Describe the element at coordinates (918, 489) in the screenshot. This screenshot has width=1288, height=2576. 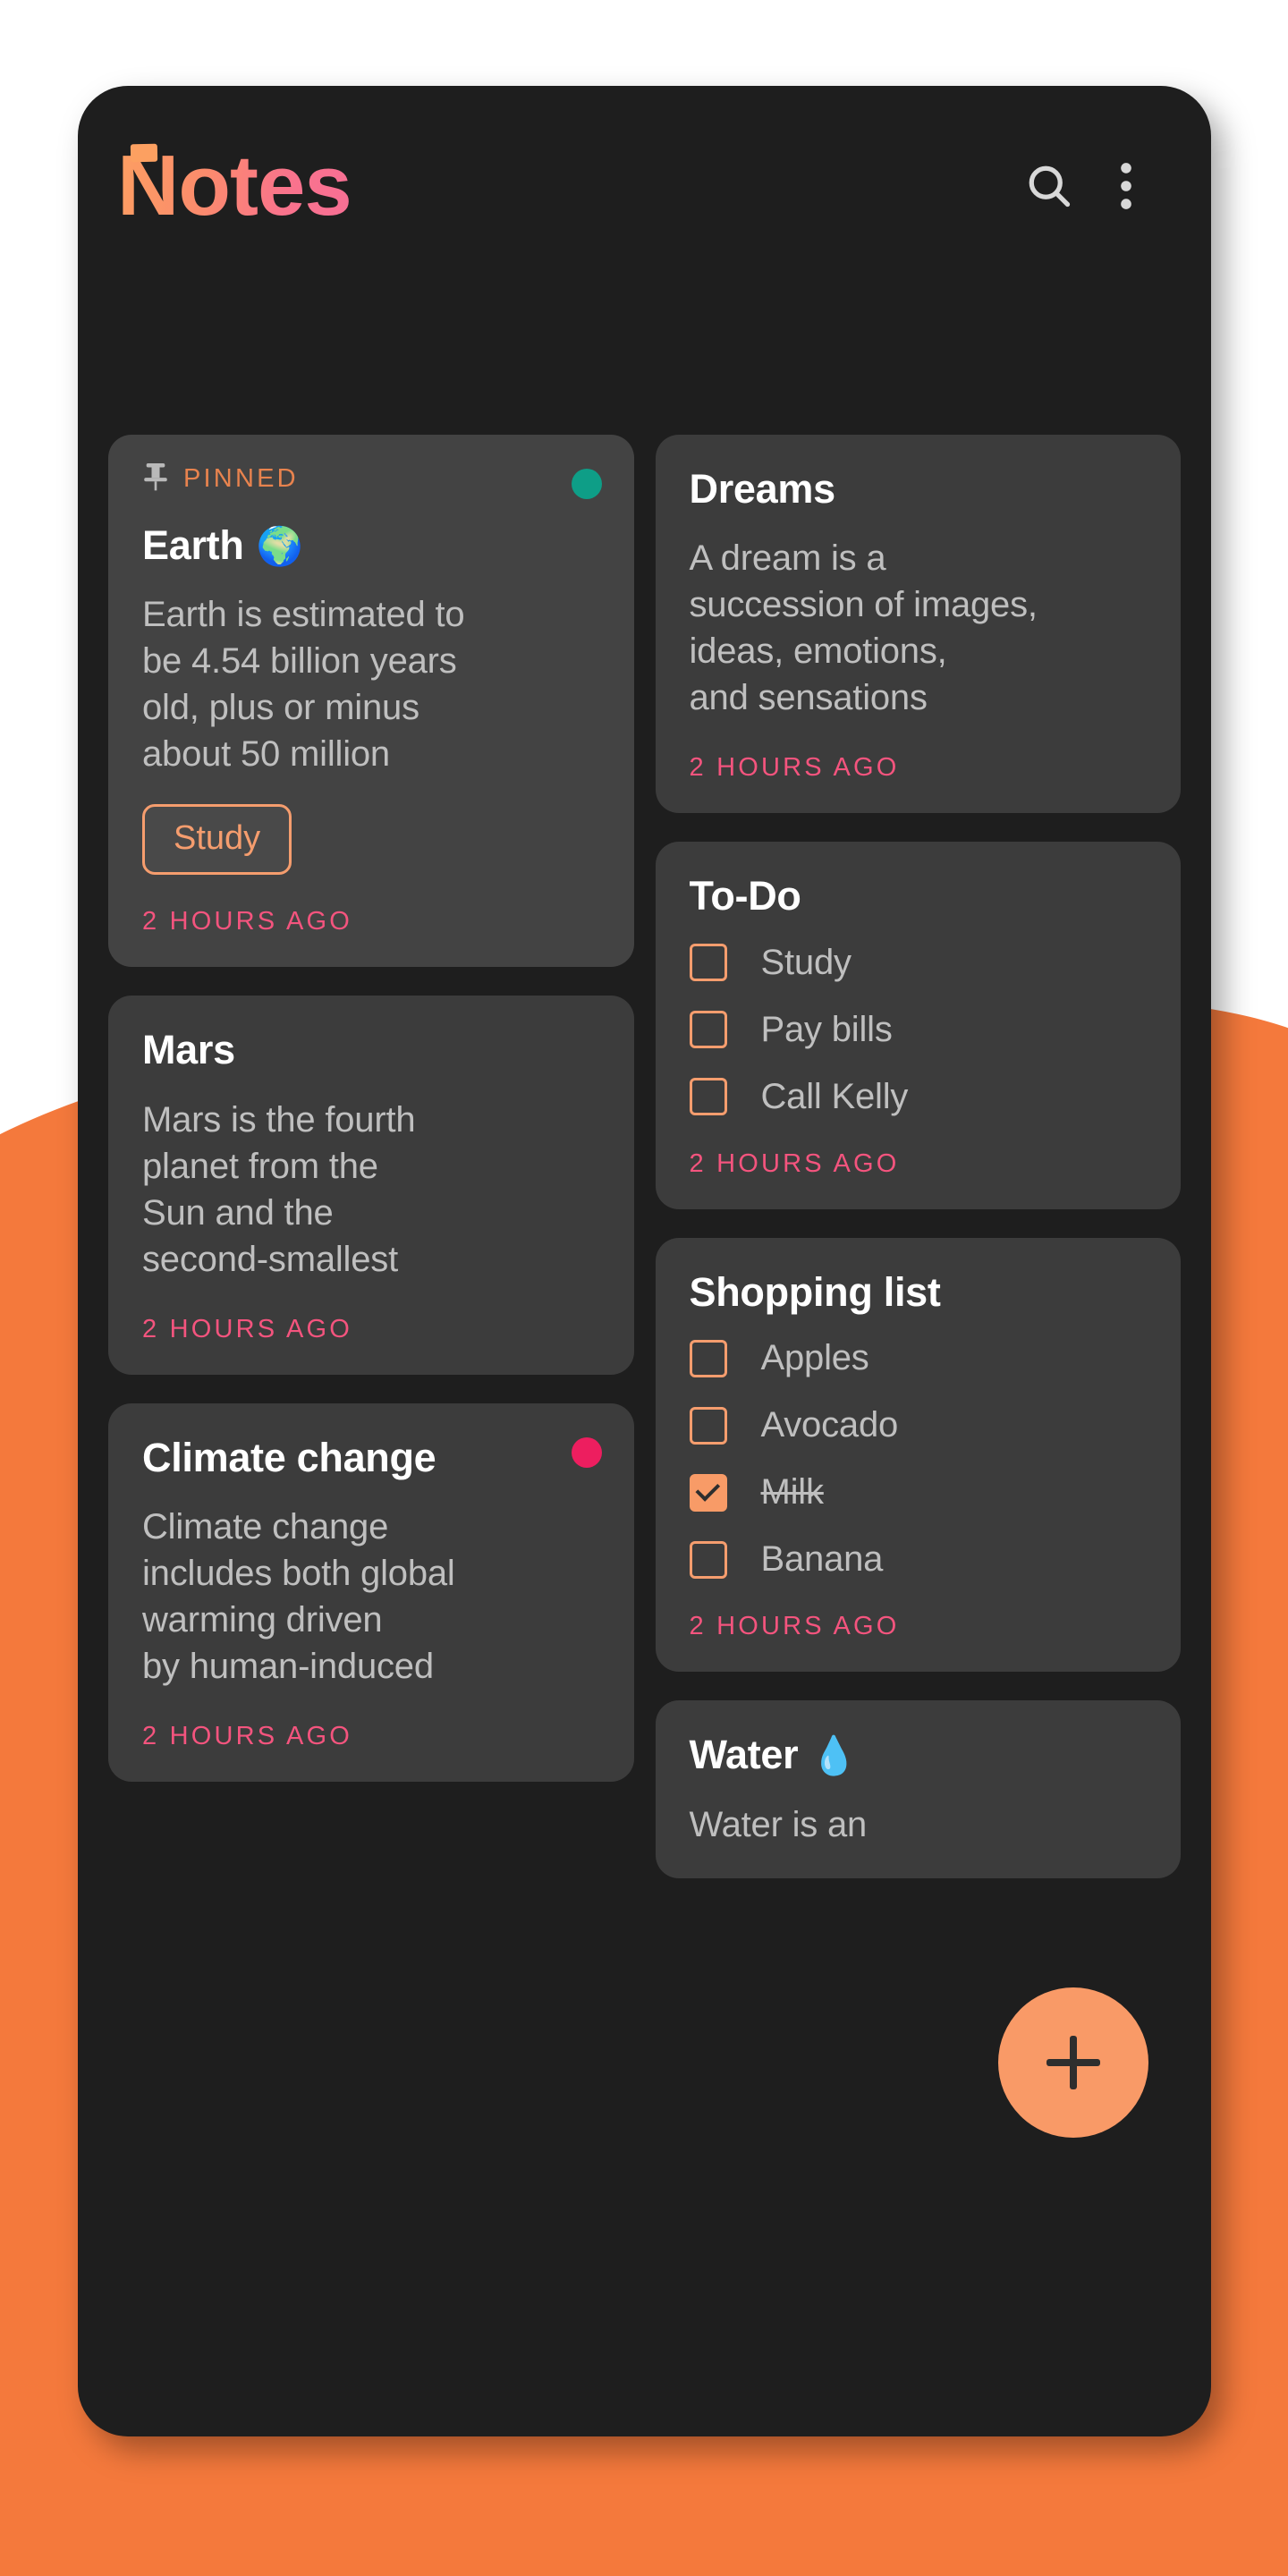
I see `note-title-row: Dreams` at that location.